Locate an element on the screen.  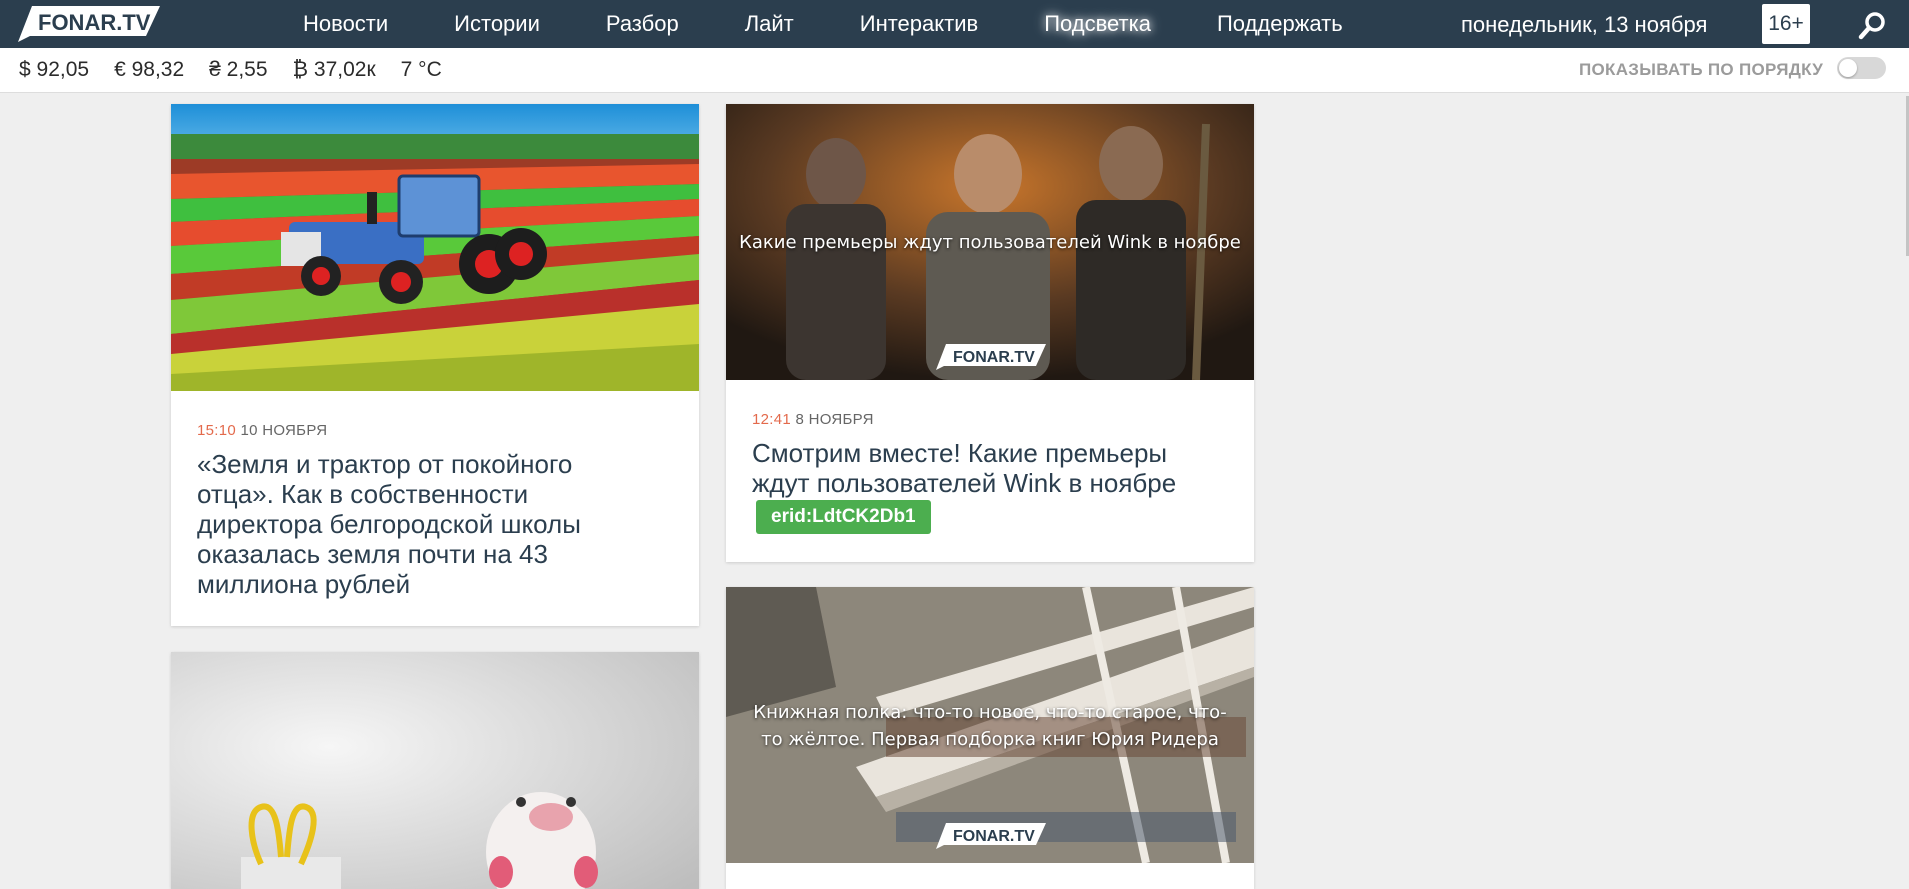
nav-item-interactive: Интерактив is located at coordinates (919, 24).